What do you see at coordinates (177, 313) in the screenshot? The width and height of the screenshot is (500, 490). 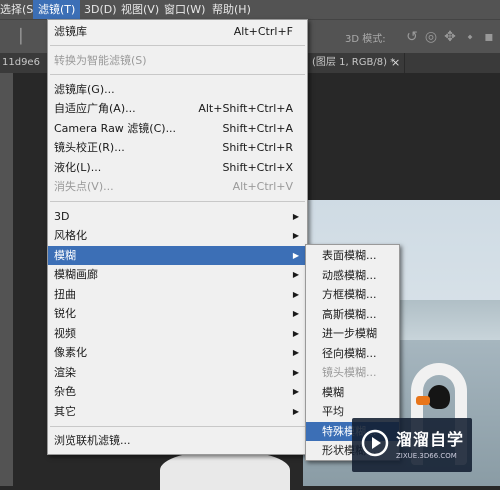 I see `menu-item-sharpen: 锐化 ▶` at bounding box center [177, 313].